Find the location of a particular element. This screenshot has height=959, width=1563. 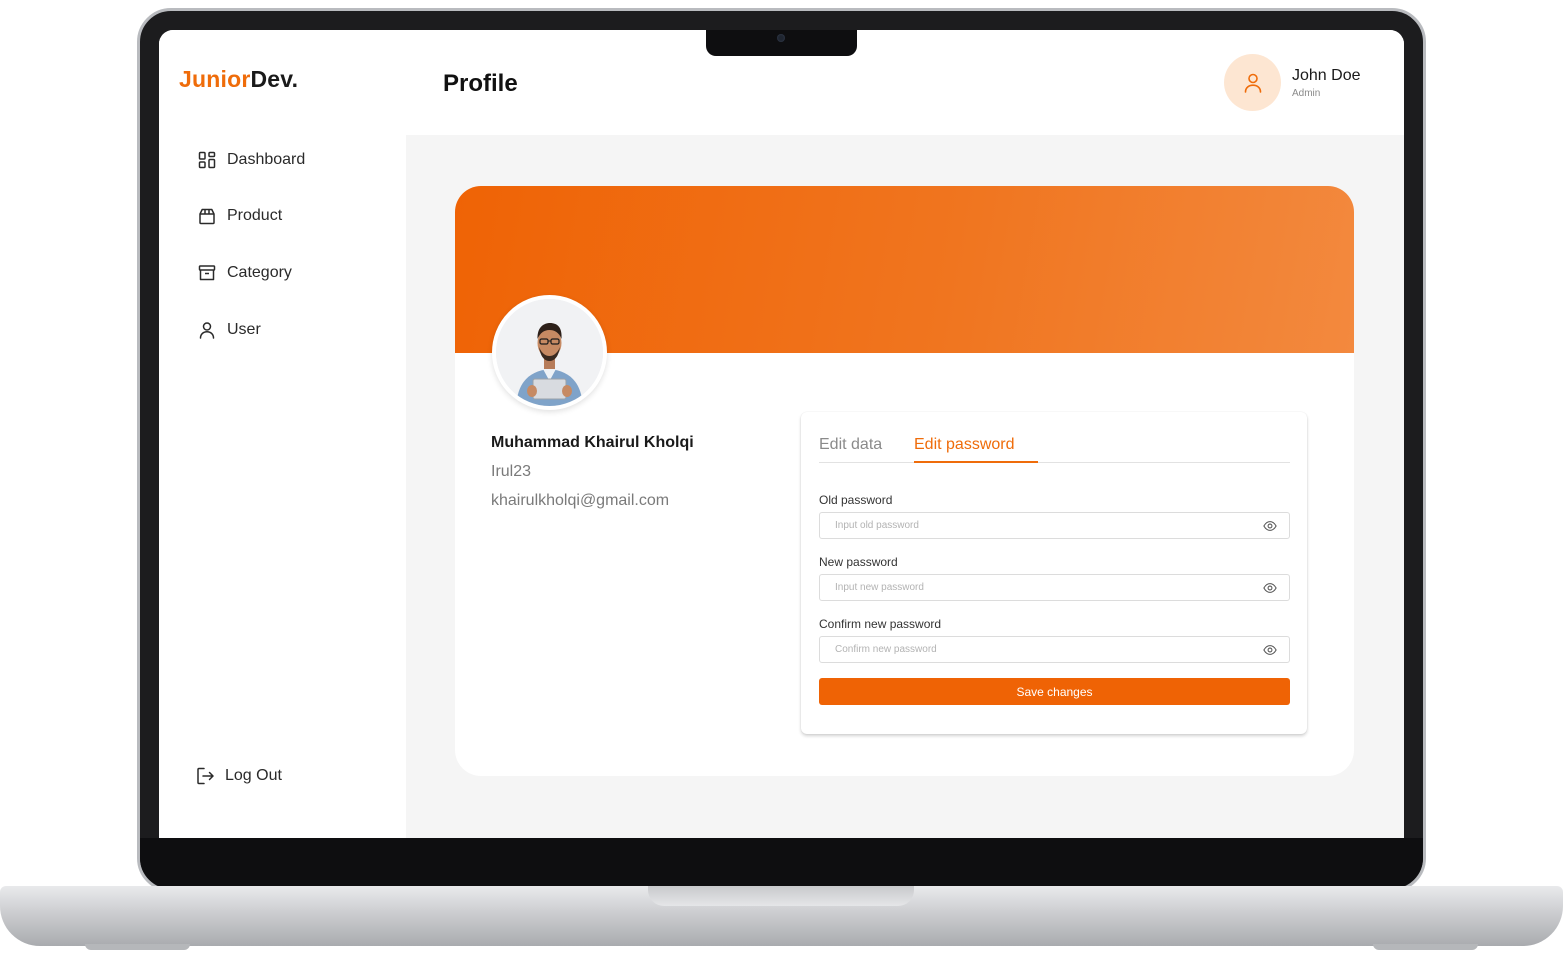

user-role: Admin is located at coordinates (1306, 93).